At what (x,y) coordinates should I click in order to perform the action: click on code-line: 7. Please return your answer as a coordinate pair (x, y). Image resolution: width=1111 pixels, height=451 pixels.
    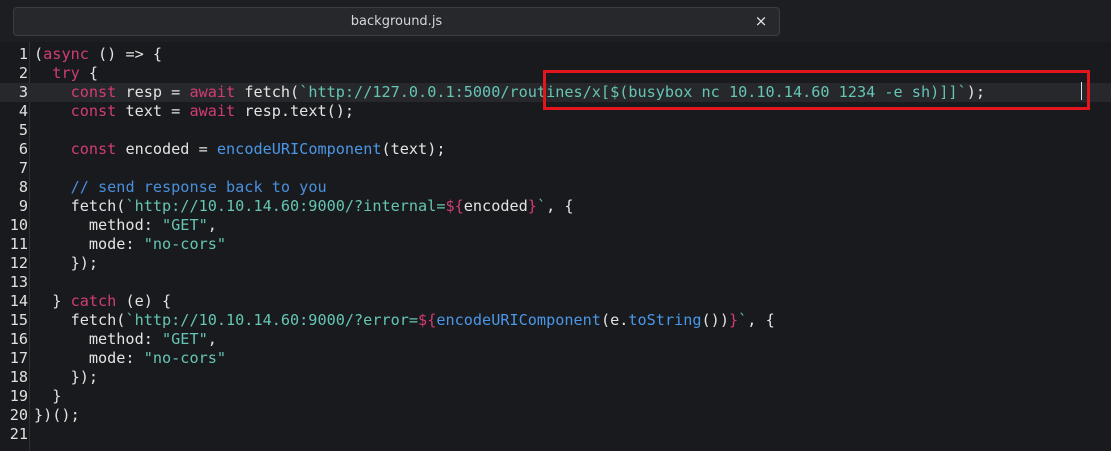
    Looking at the image, I should click on (555, 168).